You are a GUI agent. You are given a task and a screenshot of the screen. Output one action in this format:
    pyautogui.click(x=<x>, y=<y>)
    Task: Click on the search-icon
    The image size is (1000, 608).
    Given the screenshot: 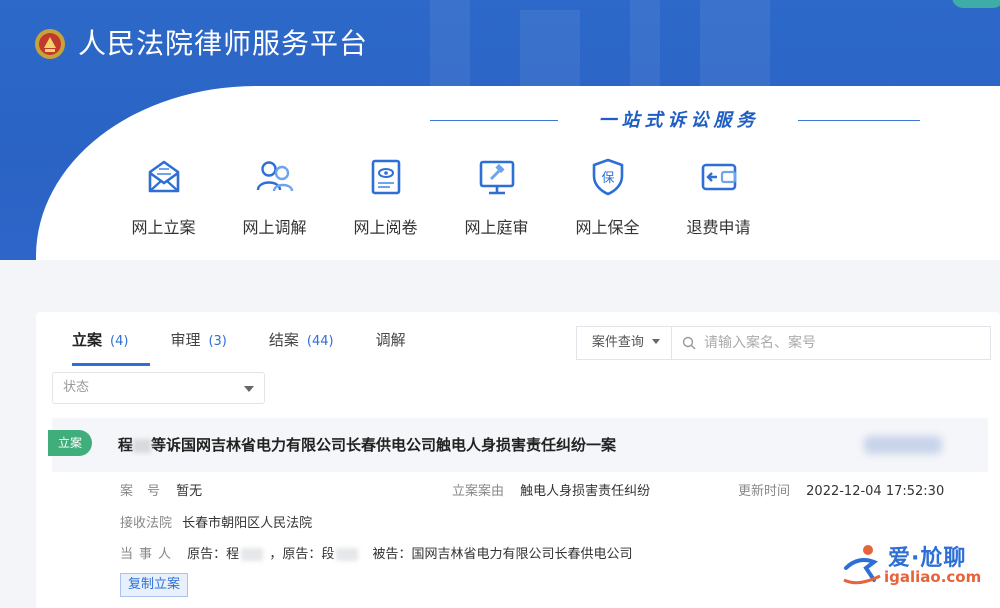 What is the action you would take?
    pyautogui.click(x=689, y=343)
    